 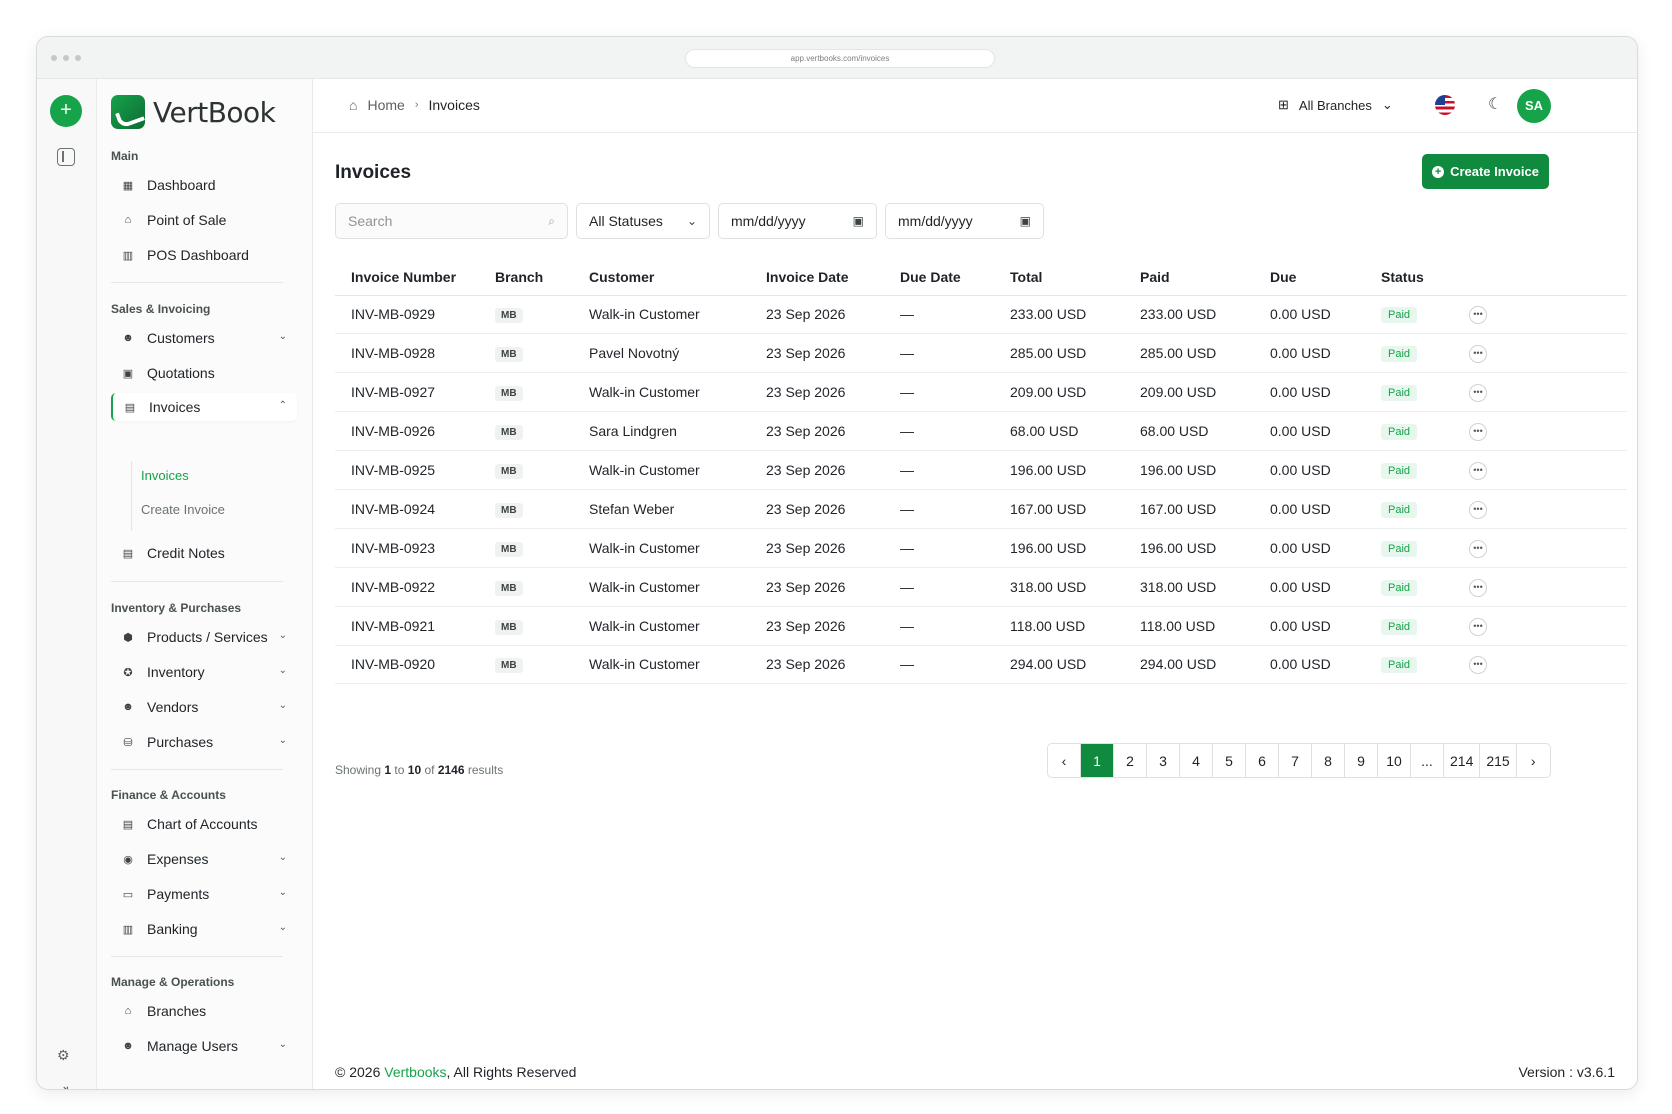 I want to click on sidebar-item-branches: ⌂ Branches, so click(x=204, y=1011).